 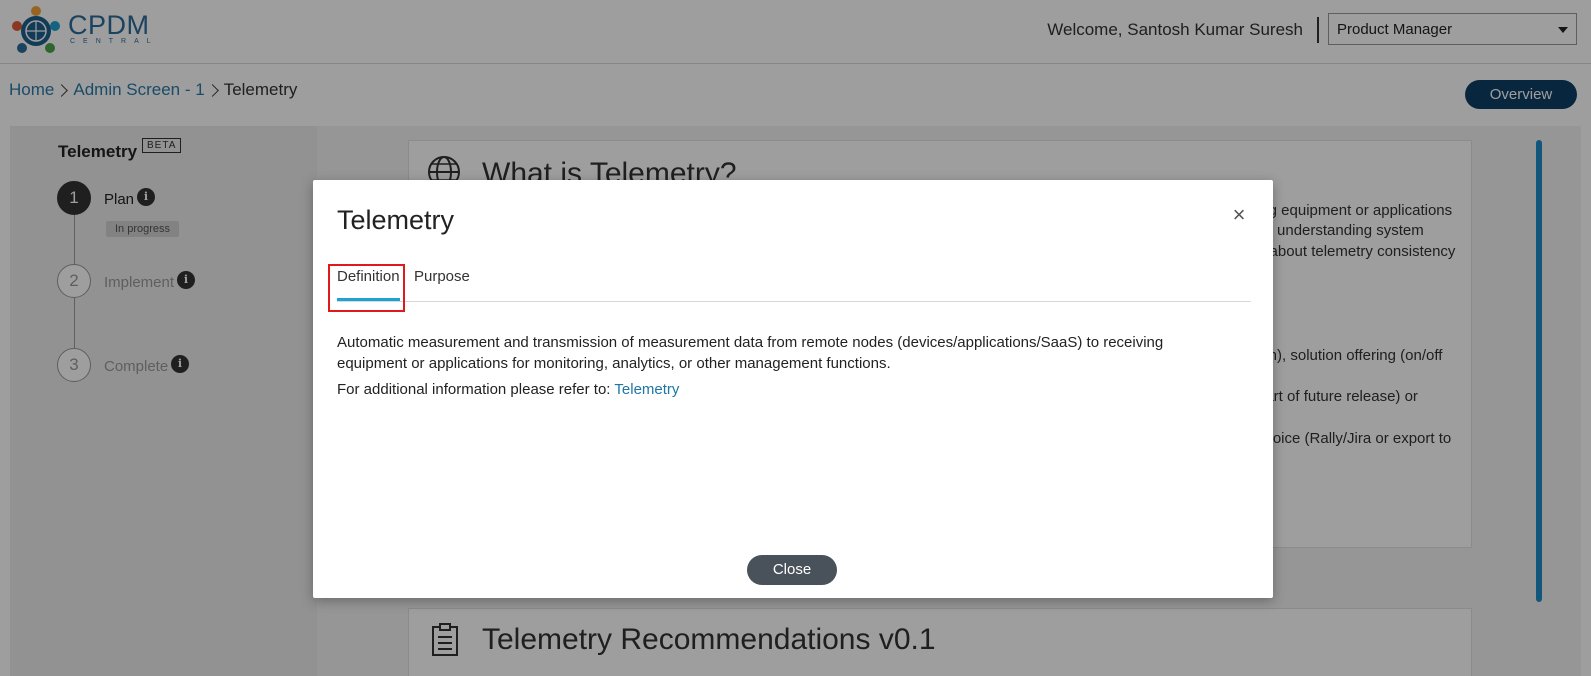 What do you see at coordinates (646, 389) in the screenshot?
I see `telemetry-link: Telemetry` at bounding box center [646, 389].